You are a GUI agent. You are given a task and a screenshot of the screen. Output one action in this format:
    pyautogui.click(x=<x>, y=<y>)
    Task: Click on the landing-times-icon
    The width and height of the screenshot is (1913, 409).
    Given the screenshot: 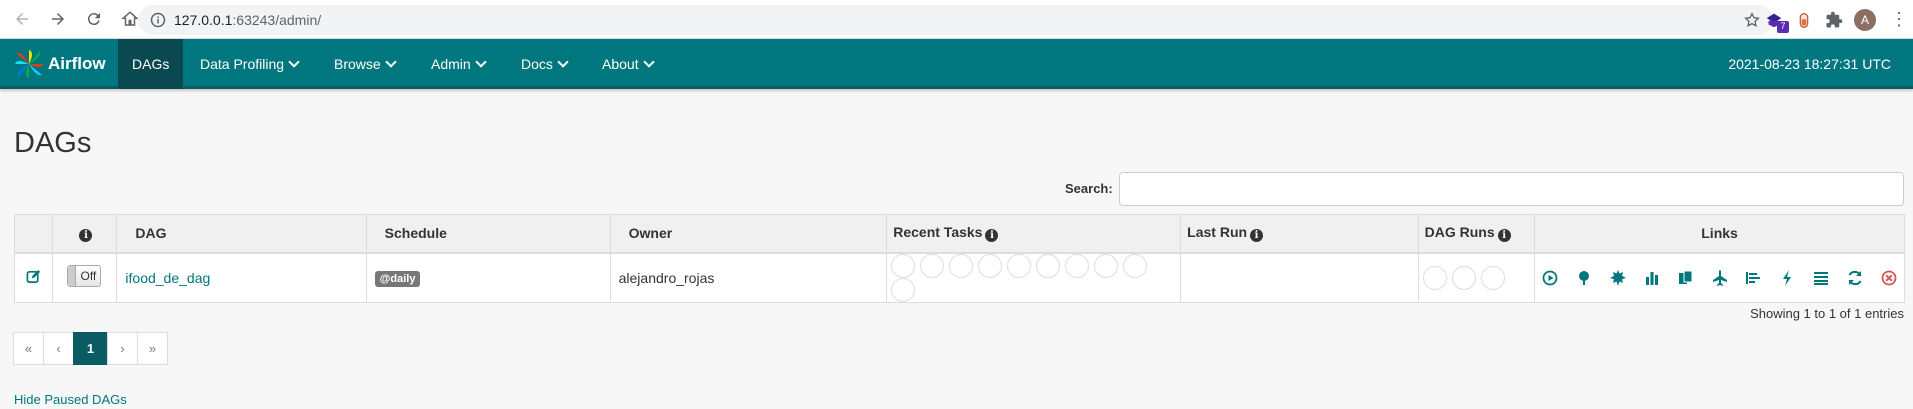 What is the action you would take?
    pyautogui.click(x=1720, y=278)
    